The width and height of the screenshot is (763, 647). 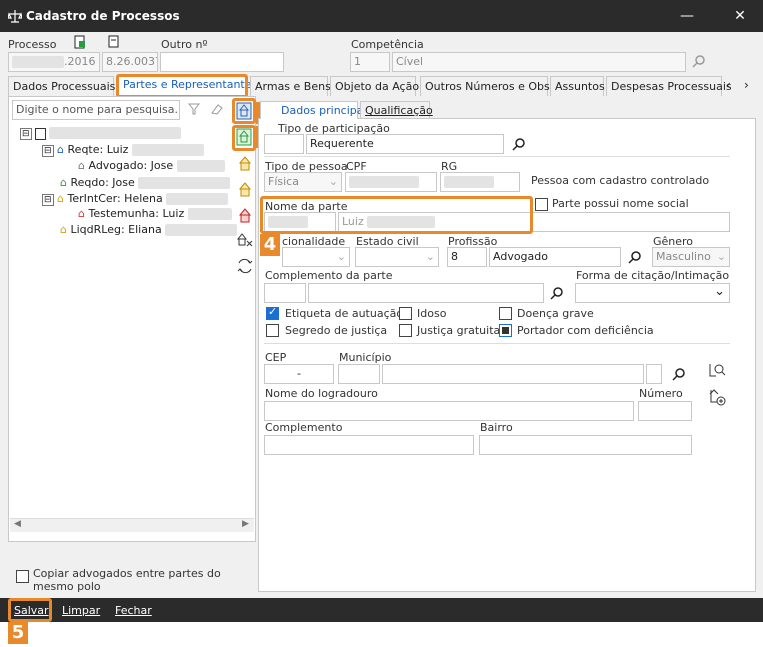 What do you see at coordinates (276, 357) in the screenshot?
I see `cep-label: CEP` at bounding box center [276, 357].